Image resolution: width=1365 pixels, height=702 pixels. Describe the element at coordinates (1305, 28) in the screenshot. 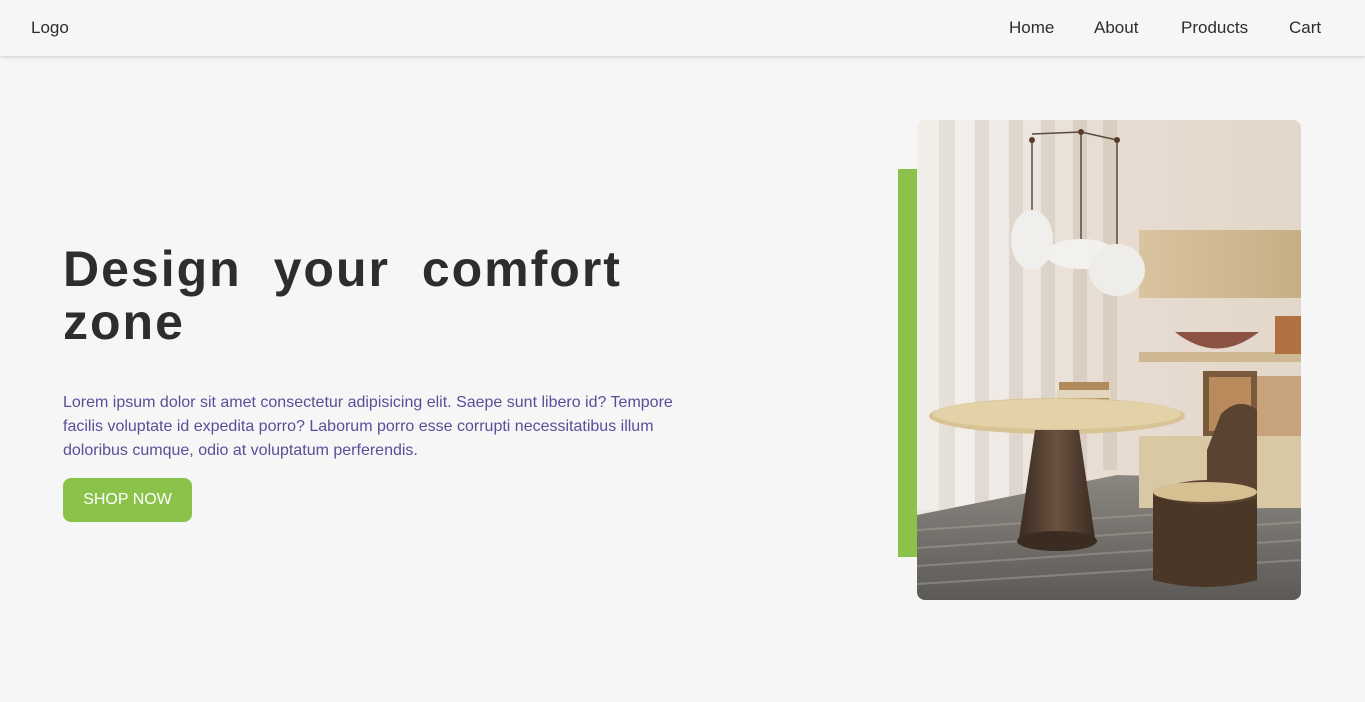

I see `nav-link-cart: Cart` at that location.